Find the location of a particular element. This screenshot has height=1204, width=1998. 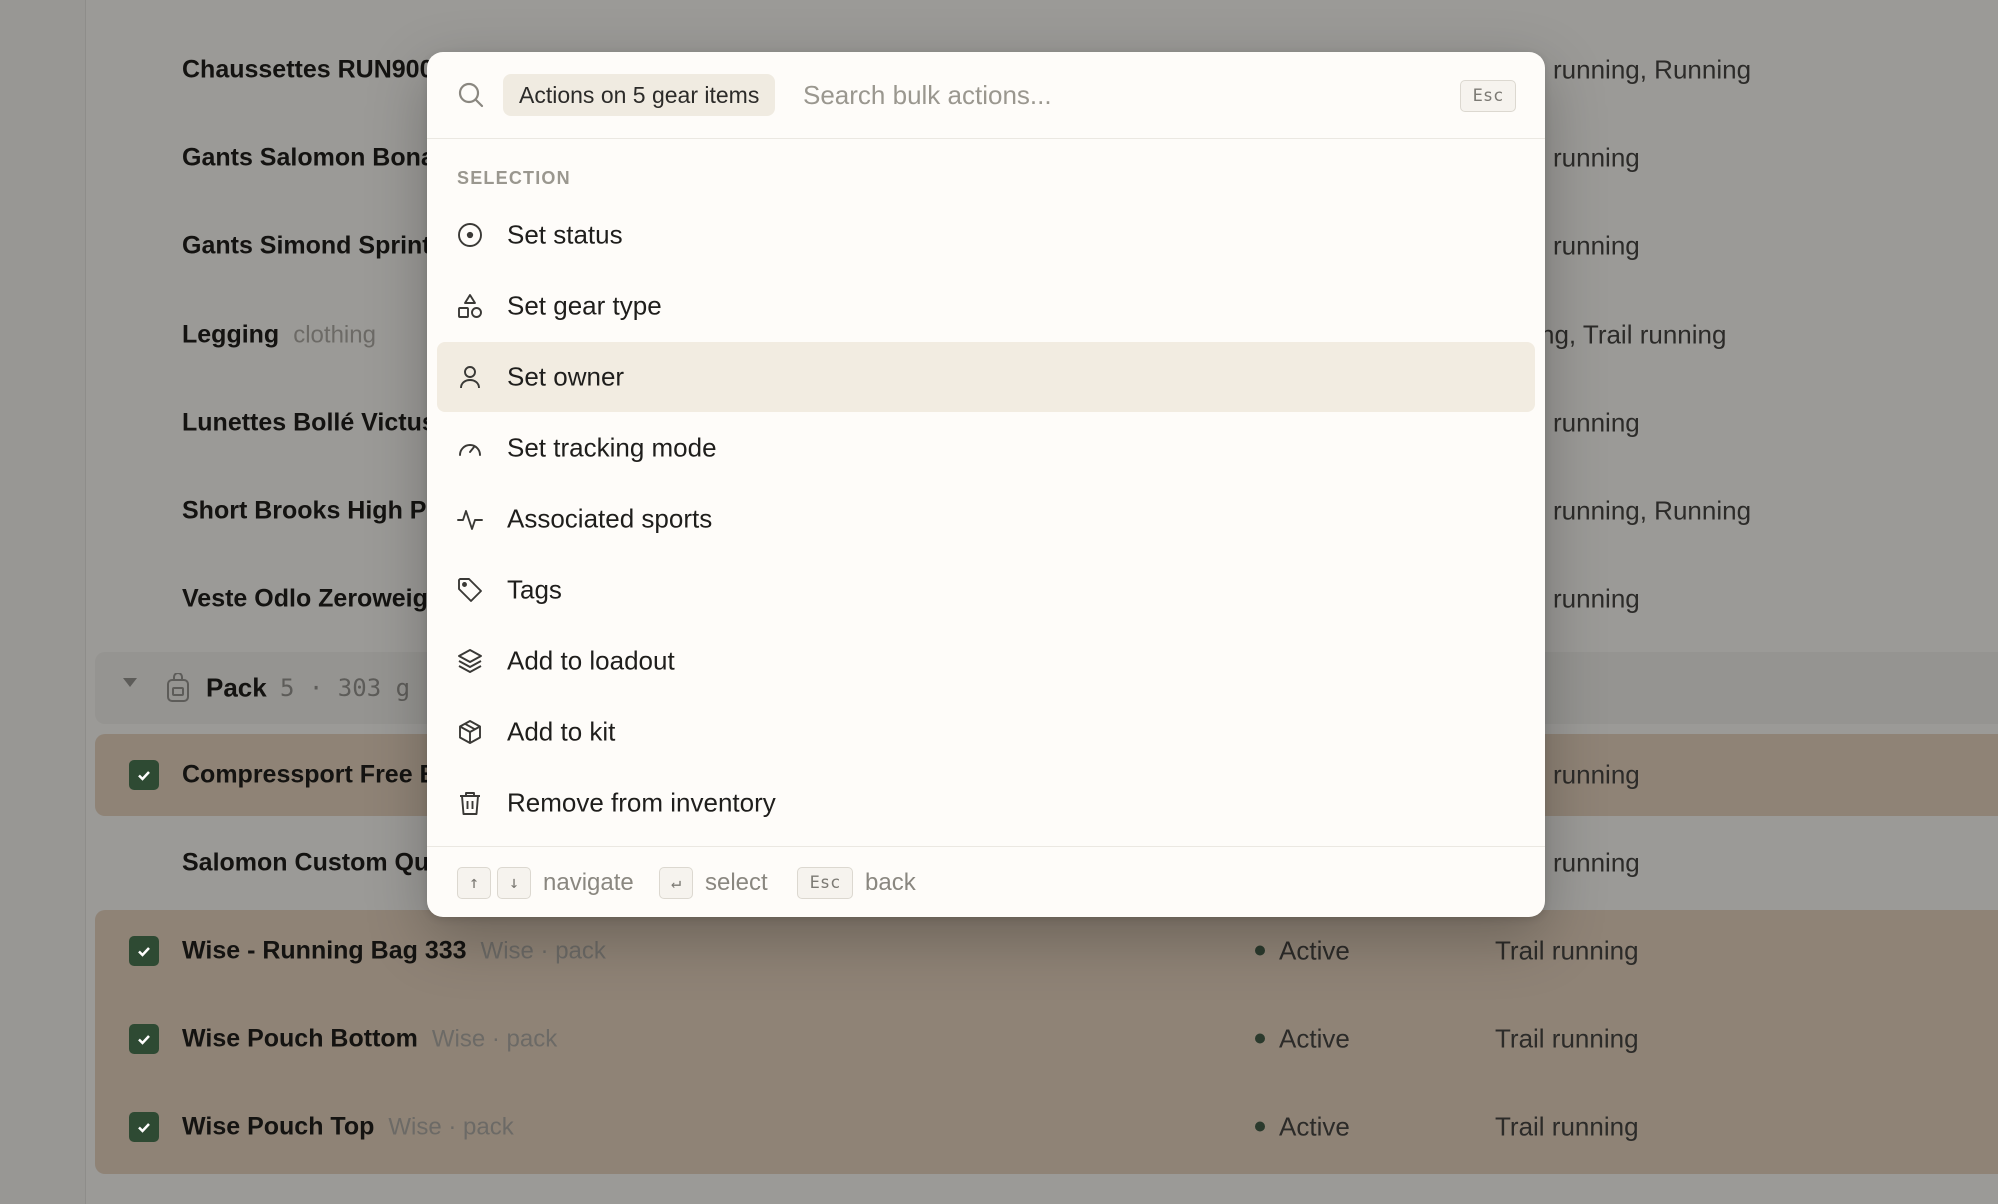

section-label: SELECTION is located at coordinates (514, 178).